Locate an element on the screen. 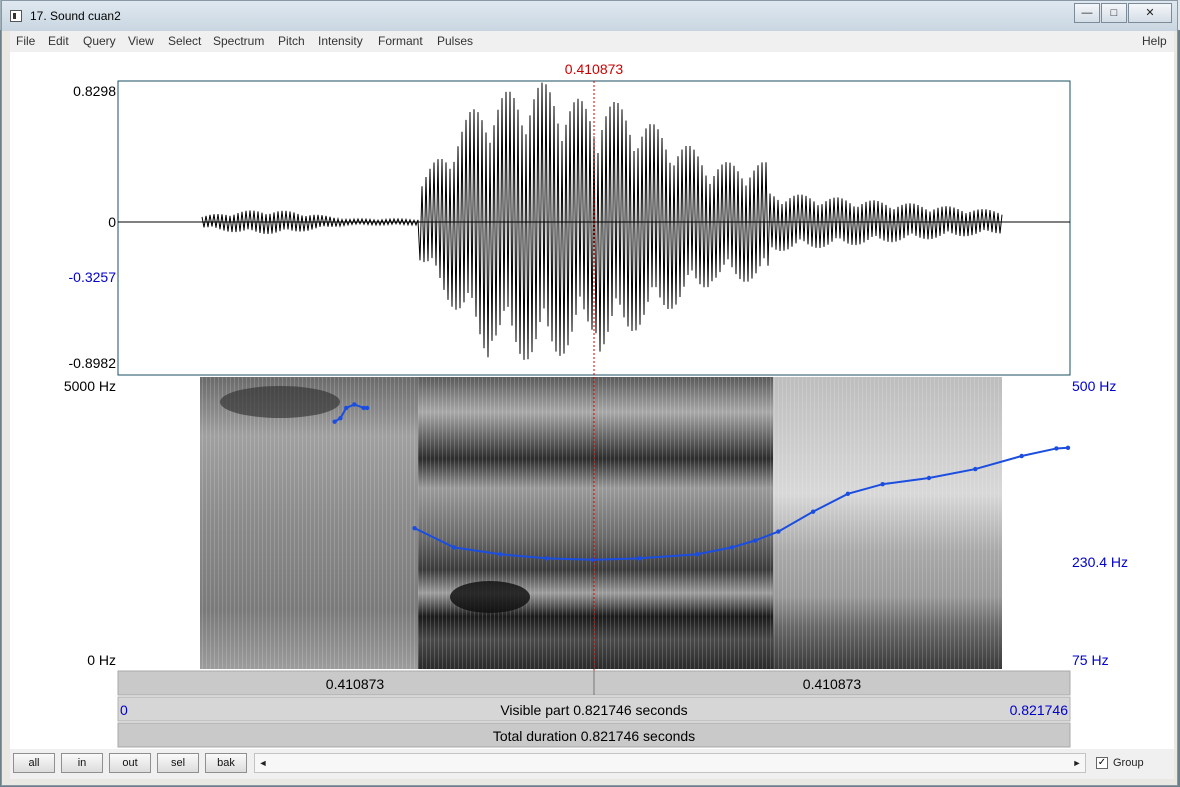 This screenshot has width=1180, height=787. spectrogram-max-freq-label: 5000 Hz is located at coordinates (90, 386).